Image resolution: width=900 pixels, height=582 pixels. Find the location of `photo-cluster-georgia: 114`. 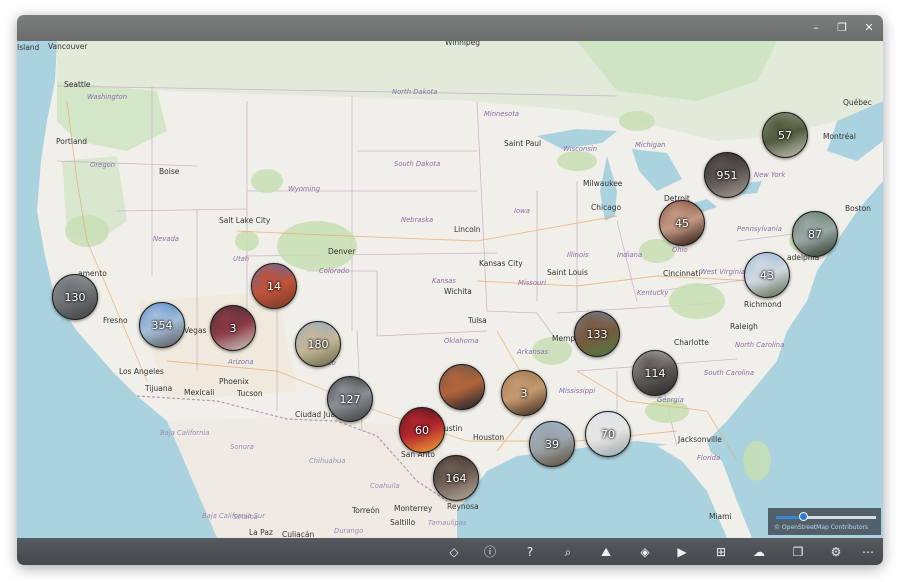

photo-cluster-georgia: 114 is located at coordinates (655, 373).